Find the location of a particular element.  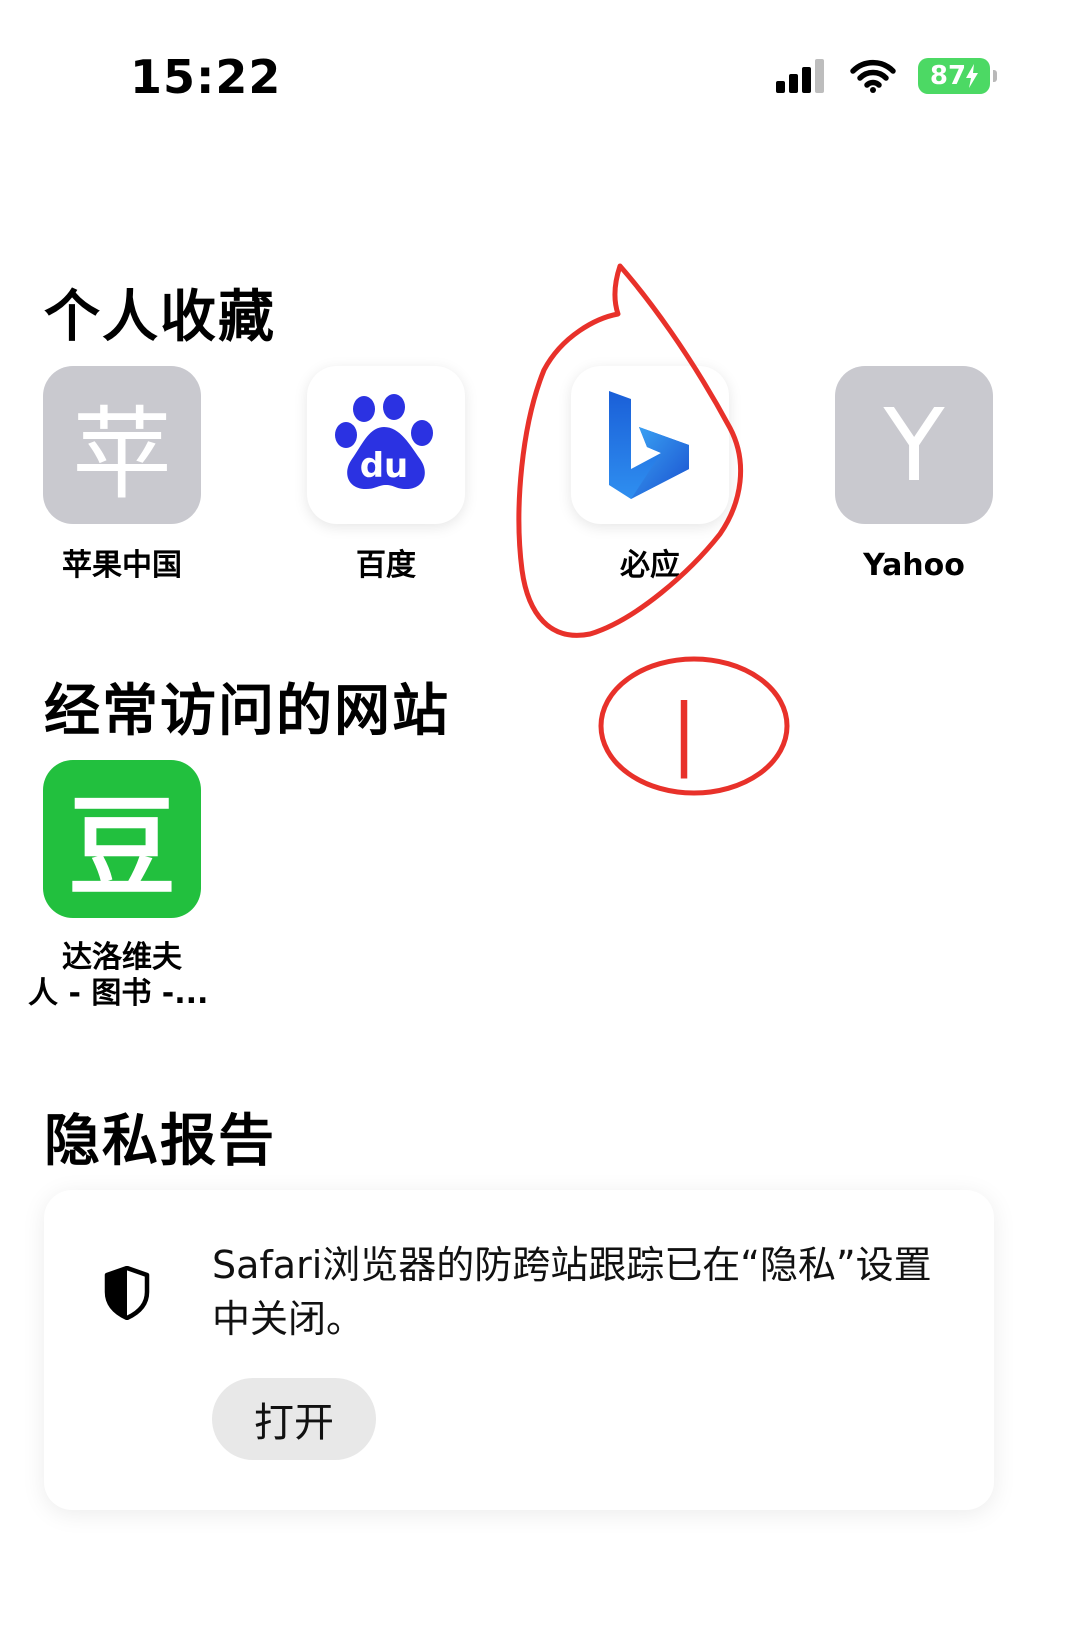

douban-icon: 豆 is located at coordinates (122, 839).